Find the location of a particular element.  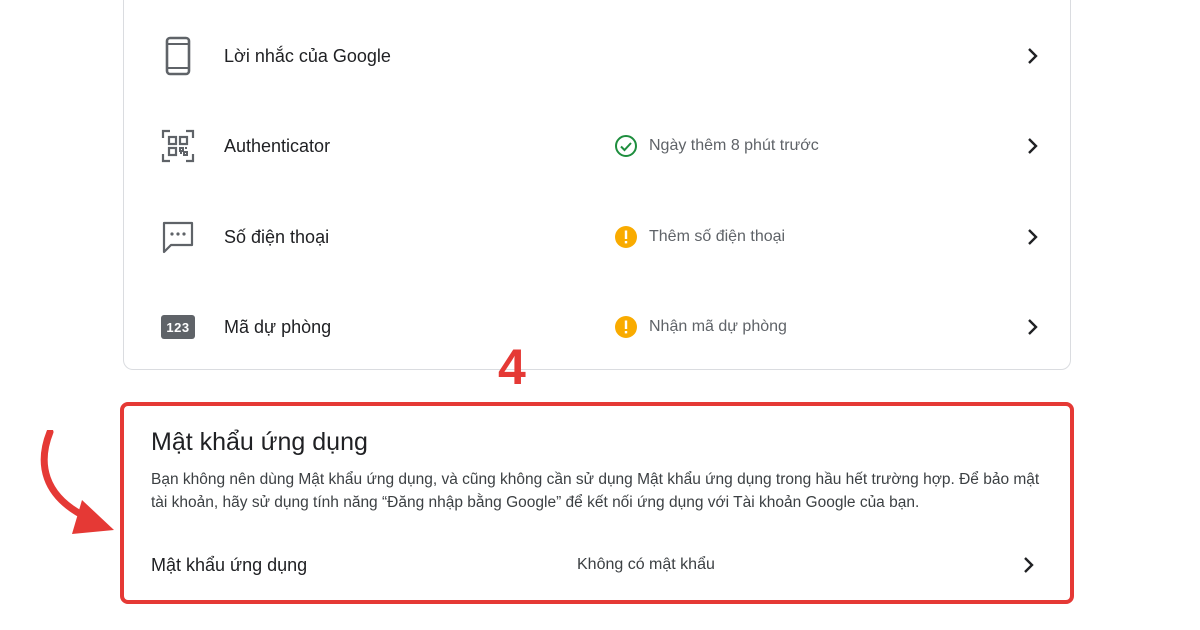

app-passwords-row-value: Không có mật khẩu is located at coordinates (646, 564).